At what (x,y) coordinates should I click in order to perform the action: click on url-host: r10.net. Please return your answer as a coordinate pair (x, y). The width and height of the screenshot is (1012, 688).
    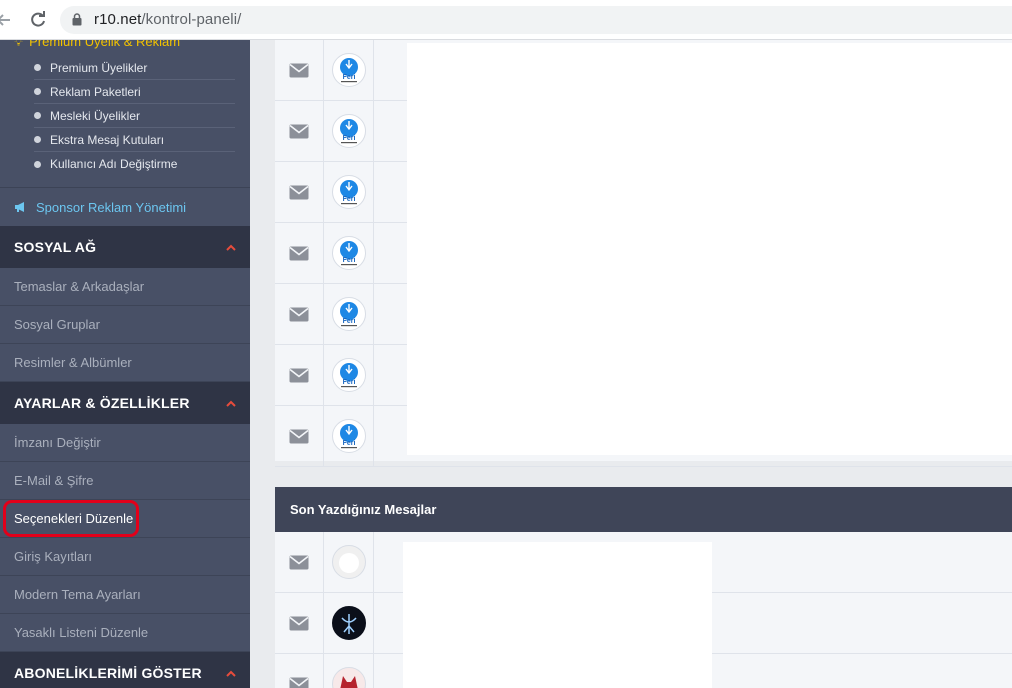
    Looking at the image, I should click on (118, 19).